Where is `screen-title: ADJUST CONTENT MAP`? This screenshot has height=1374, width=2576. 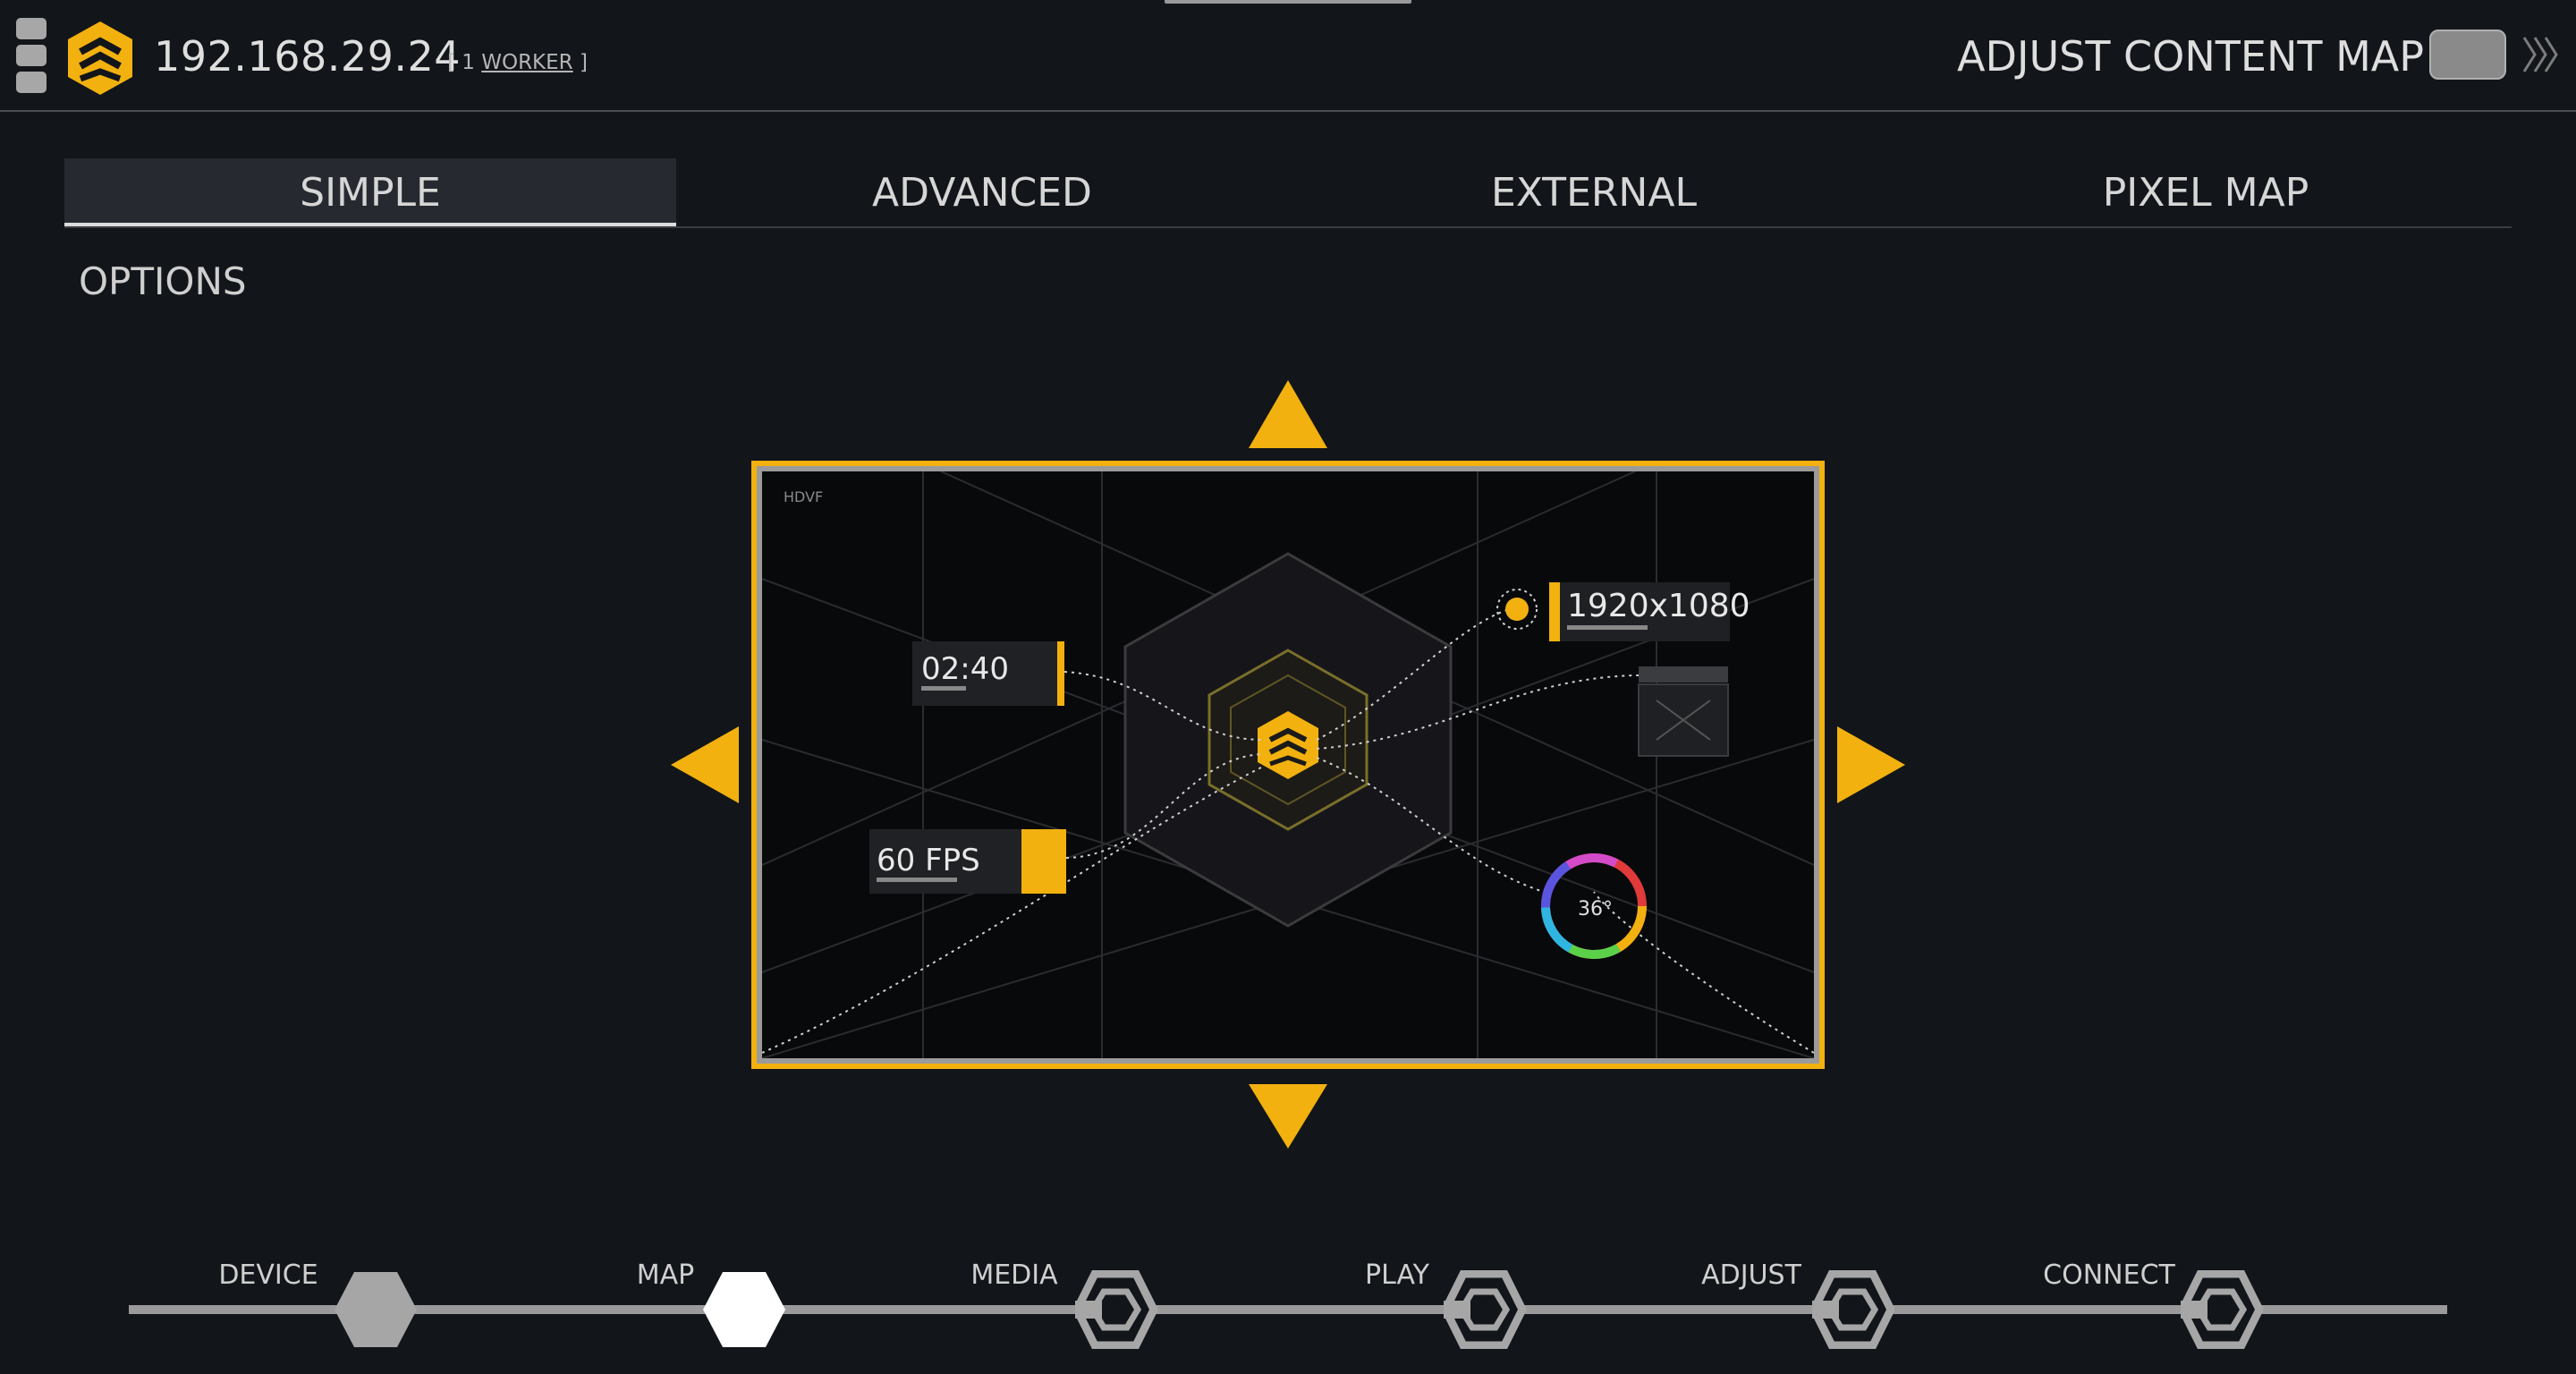
screen-title: ADJUST CONTENT MAP is located at coordinates (2190, 56).